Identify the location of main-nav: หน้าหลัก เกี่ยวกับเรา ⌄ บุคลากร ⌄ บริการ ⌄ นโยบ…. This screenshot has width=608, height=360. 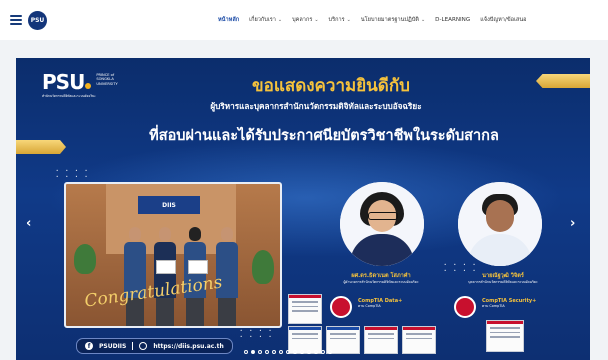
(372, 20).